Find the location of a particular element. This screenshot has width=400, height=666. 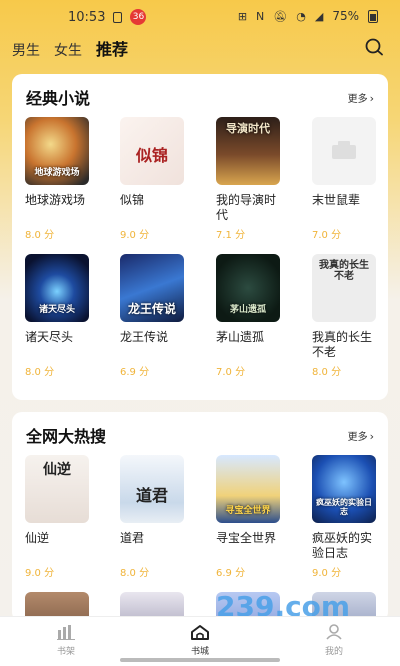

category-tabs: 男生 女生 推荐 is located at coordinates (70, 48).